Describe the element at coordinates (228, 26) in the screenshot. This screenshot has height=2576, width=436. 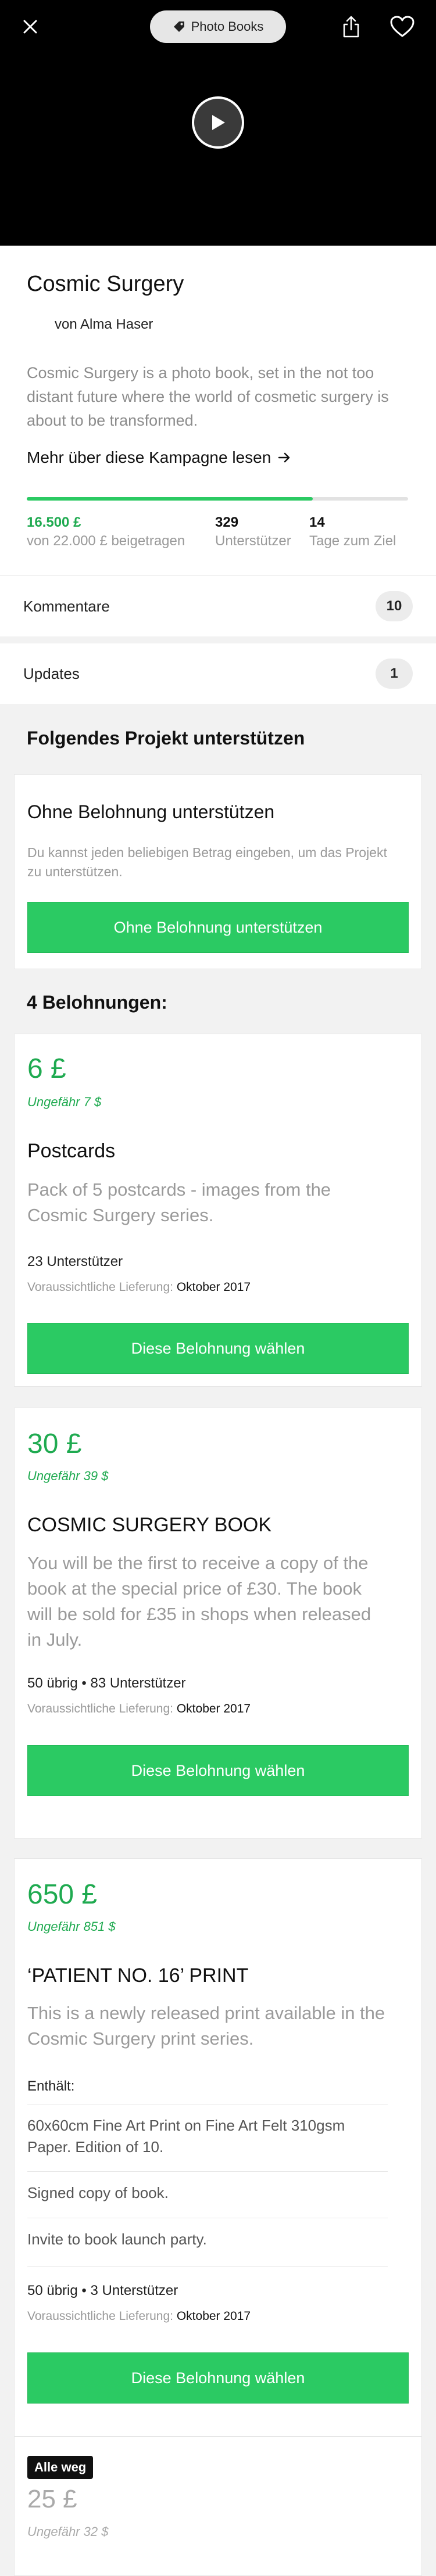
I see `category-label: Photo Books` at that location.